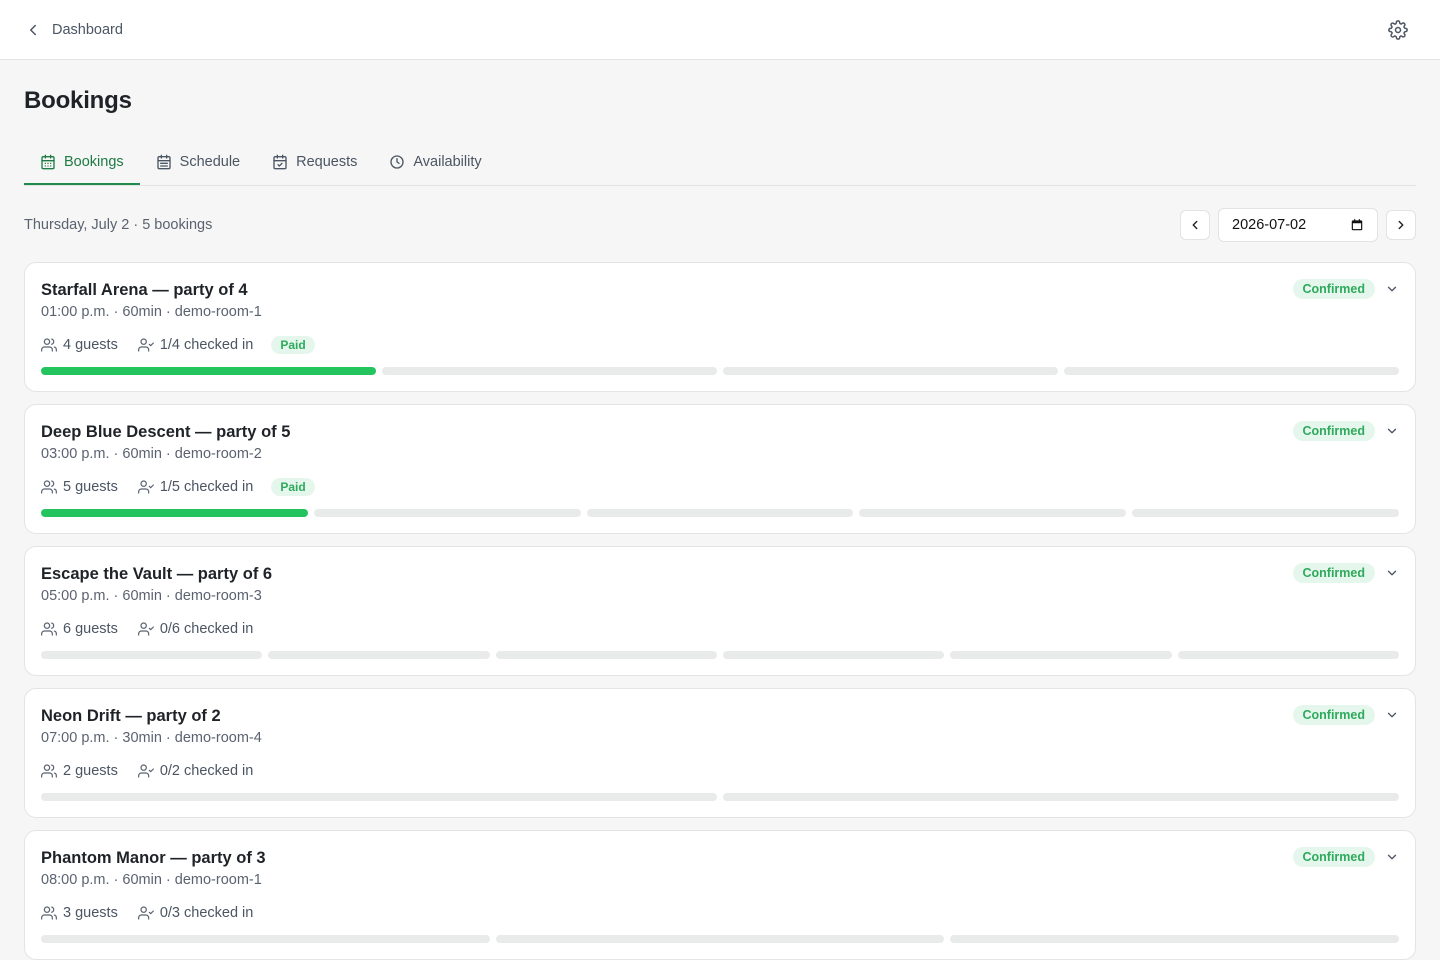 Image resolution: width=1440 pixels, height=960 pixels. I want to click on back-to-dashboard-link: Dashboard, so click(73, 30).